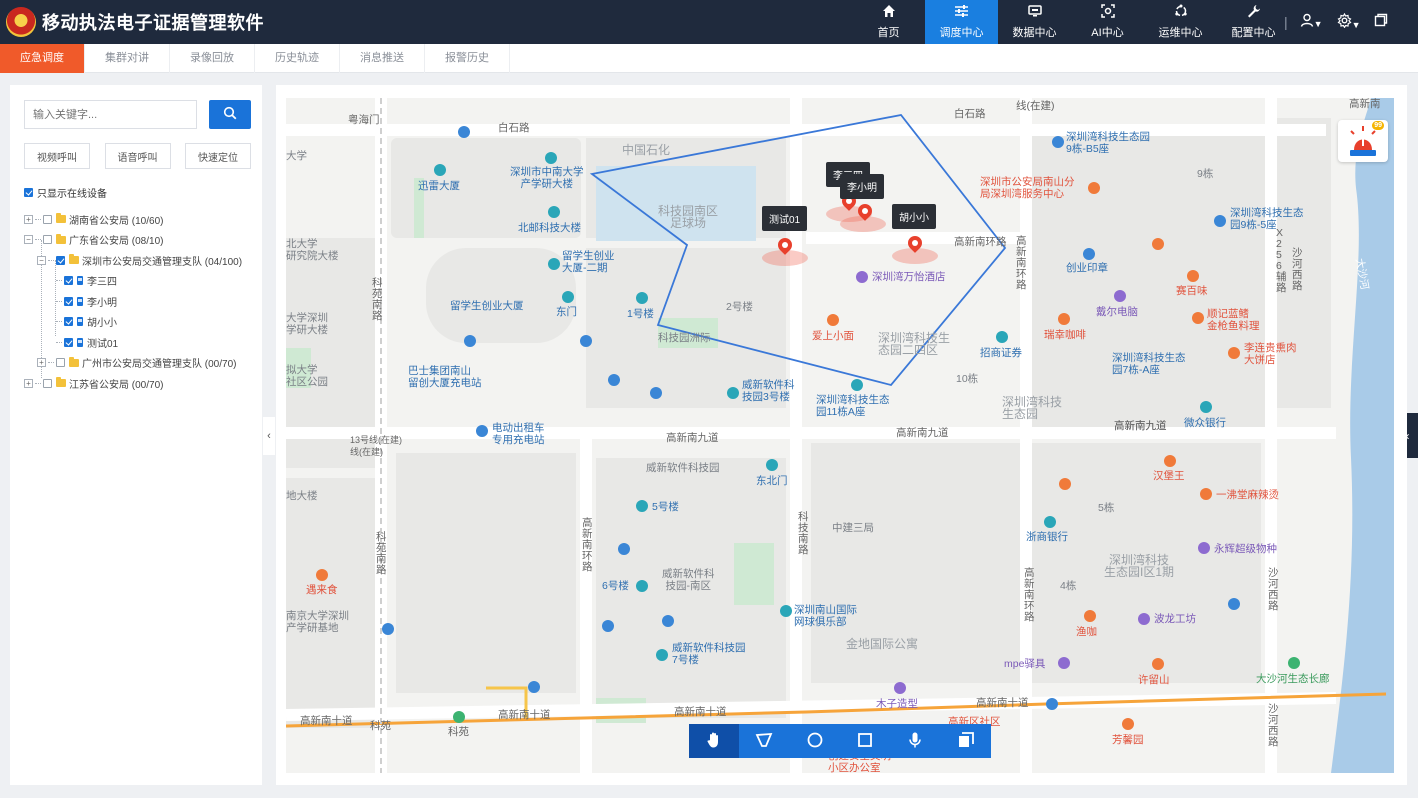 This screenshot has height=798, width=1418. What do you see at coordinates (764, 741) in the screenshot?
I see `polygon-tool-button` at bounding box center [764, 741].